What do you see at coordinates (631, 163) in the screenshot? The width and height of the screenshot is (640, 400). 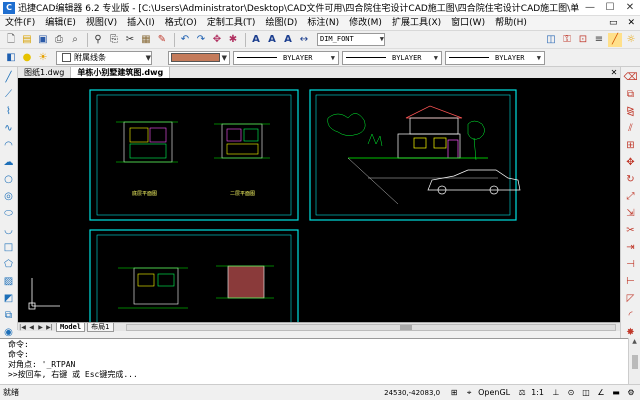 I see `move-icon: ✥` at bounding box center [631, 163].